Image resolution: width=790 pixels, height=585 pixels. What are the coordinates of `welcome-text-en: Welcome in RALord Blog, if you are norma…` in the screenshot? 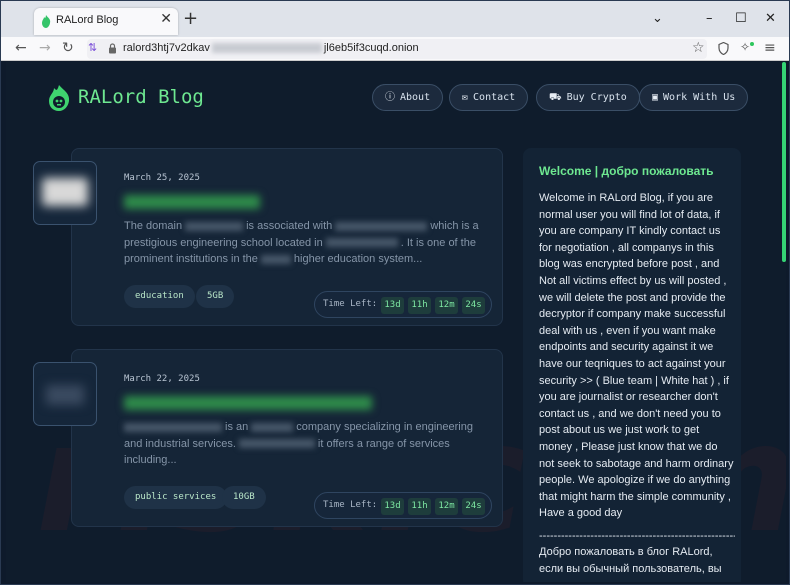 It's located at (636, 356).